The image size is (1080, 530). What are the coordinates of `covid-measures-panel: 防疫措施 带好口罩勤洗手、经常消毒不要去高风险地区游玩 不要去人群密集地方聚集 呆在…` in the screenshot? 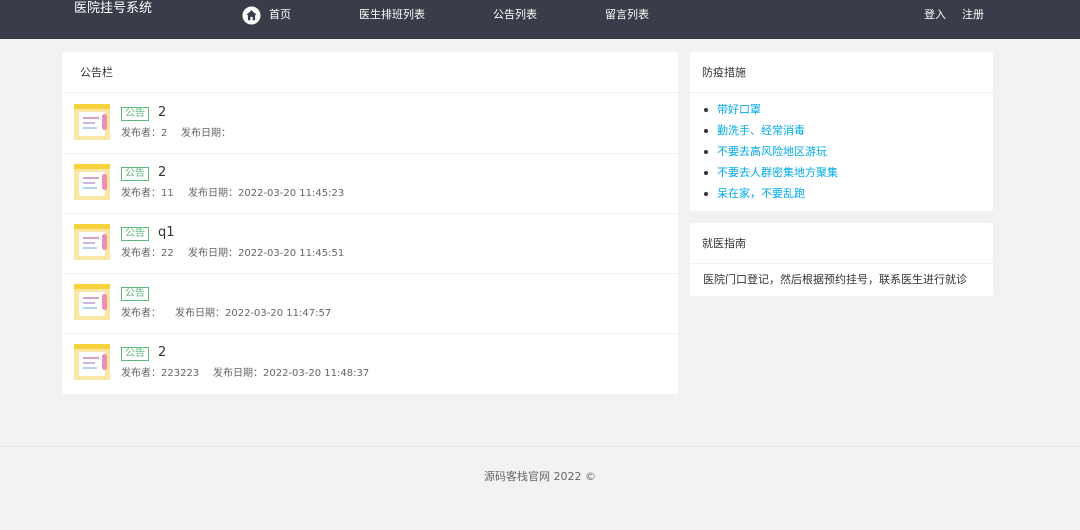 It's located at (841, 131).